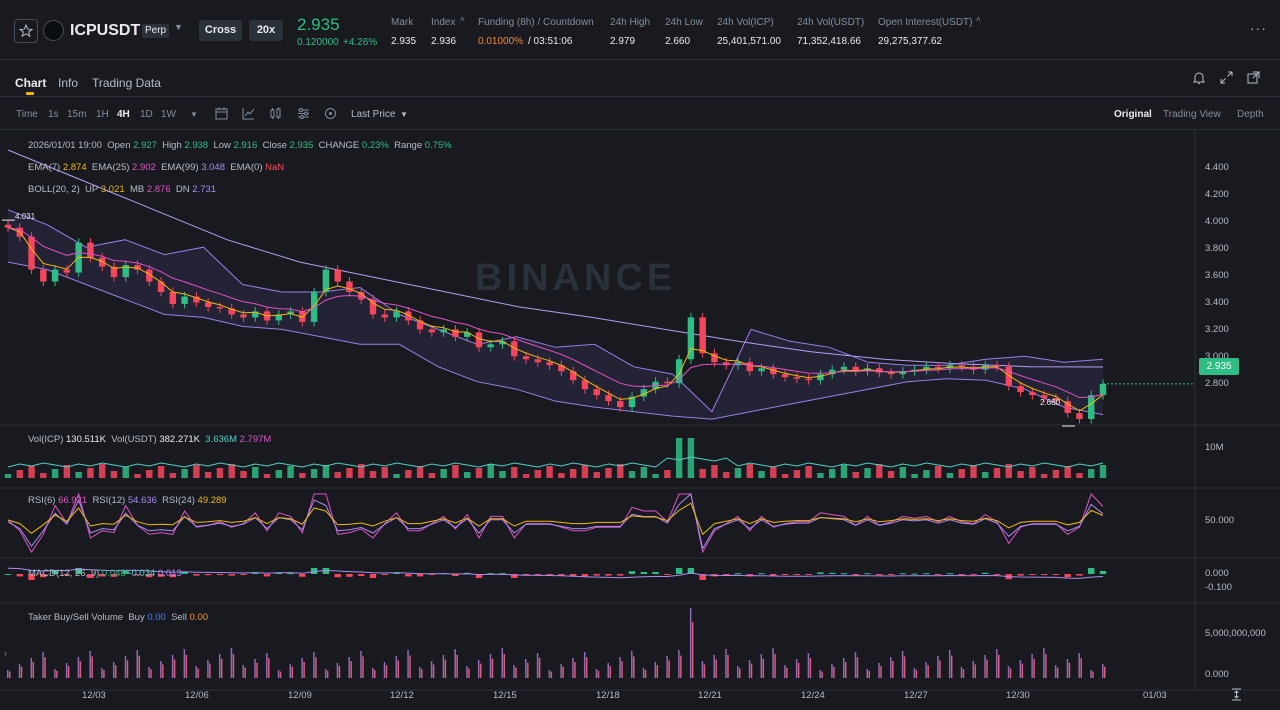  I want to click on symbol-dropdown-icon: ▼, so click(178, 27).